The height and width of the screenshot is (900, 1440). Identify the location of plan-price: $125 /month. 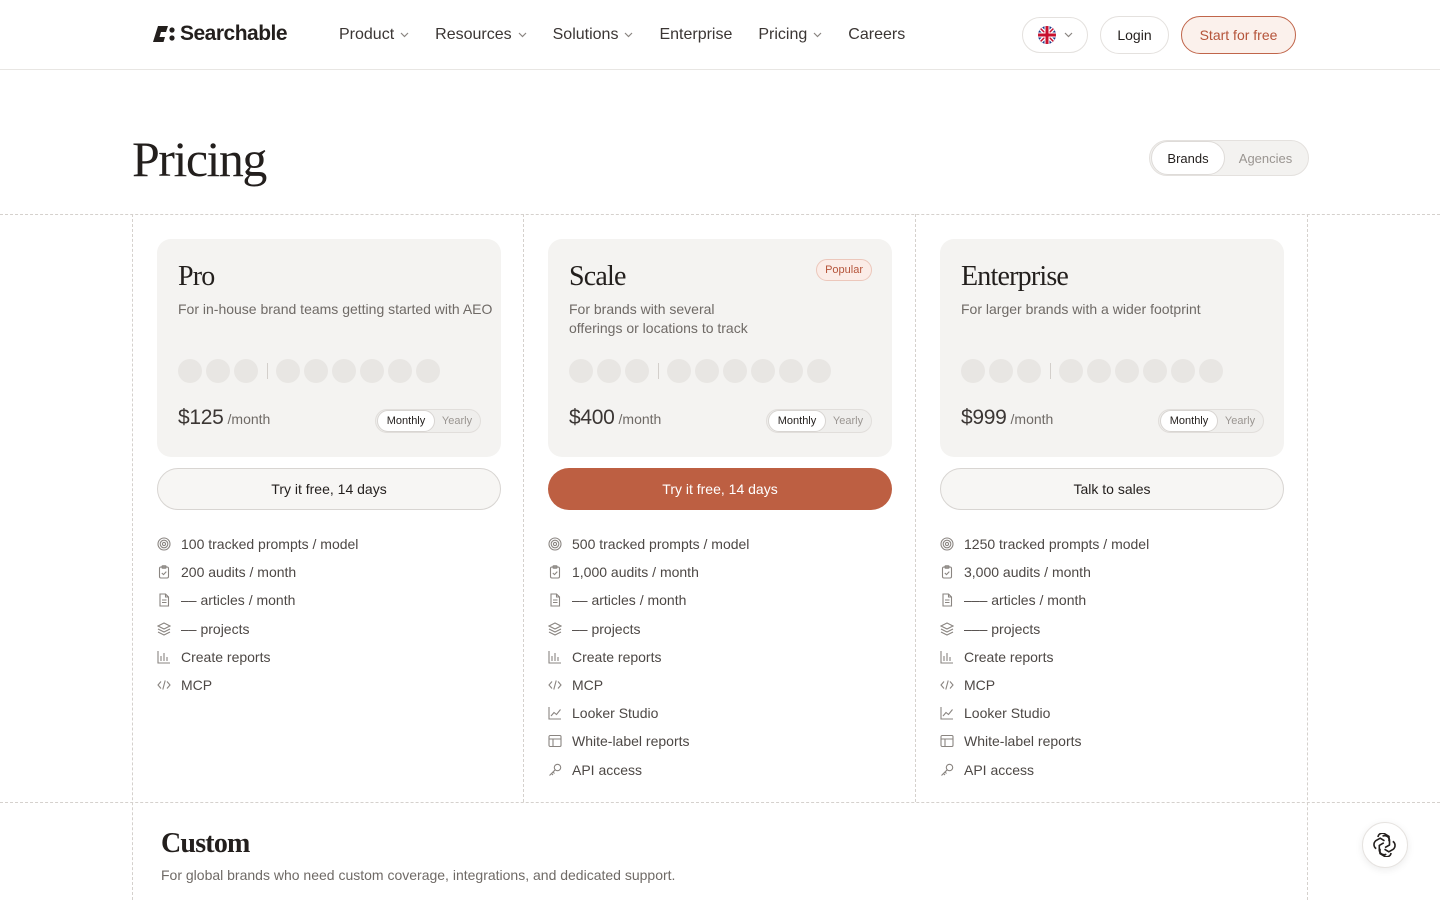
(224, 418).